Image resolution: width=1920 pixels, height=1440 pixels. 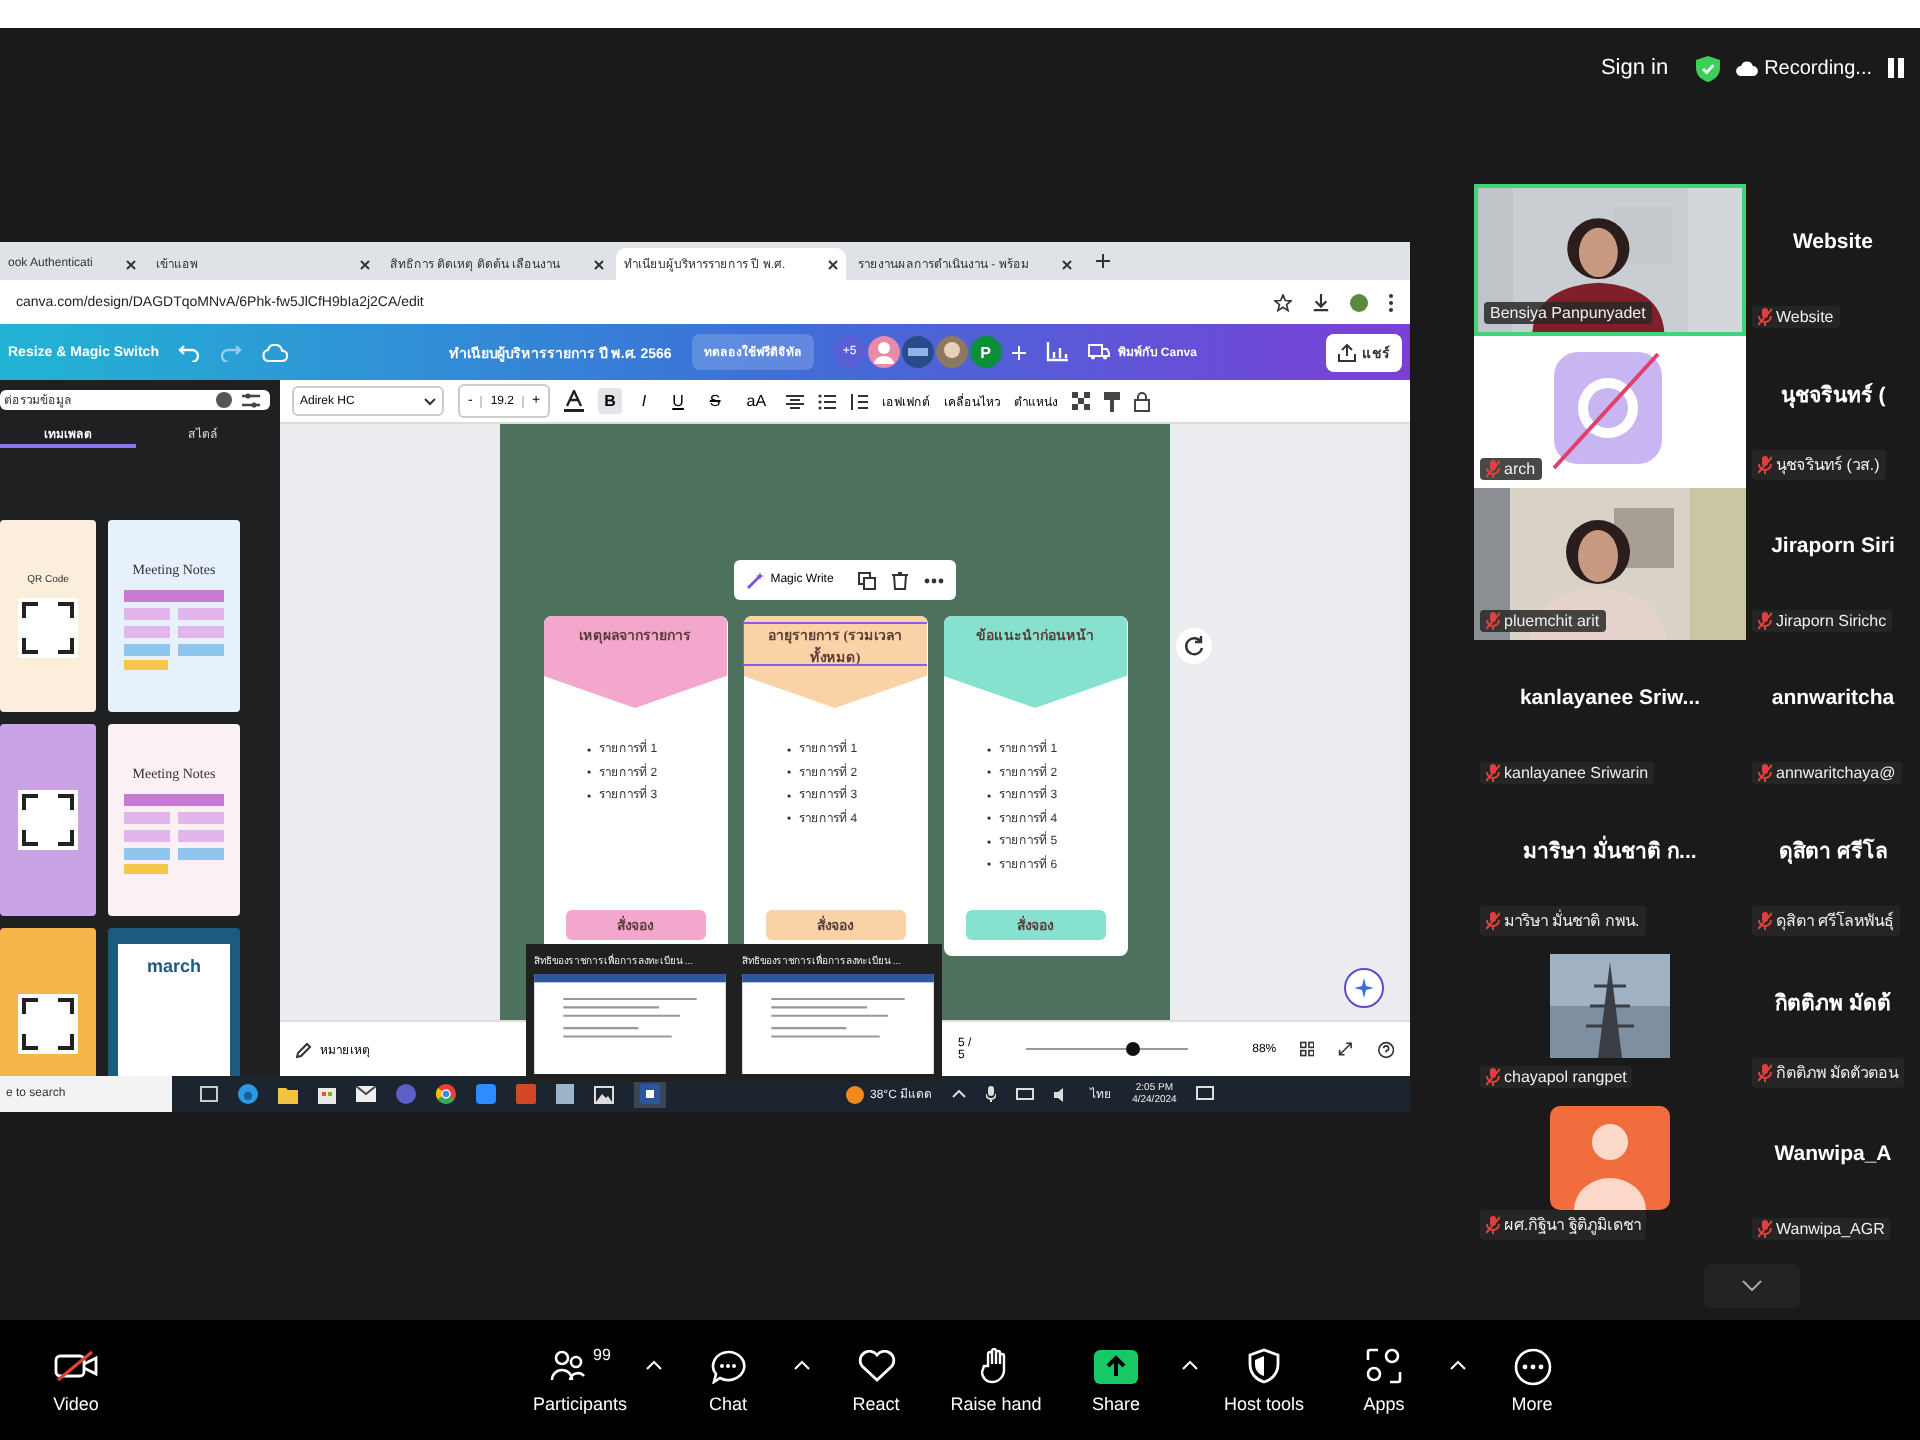 What do you see at coordinates (1385, 1049) in the screenshot?
I see `help-icon` at bounding box center [1385, 1049].